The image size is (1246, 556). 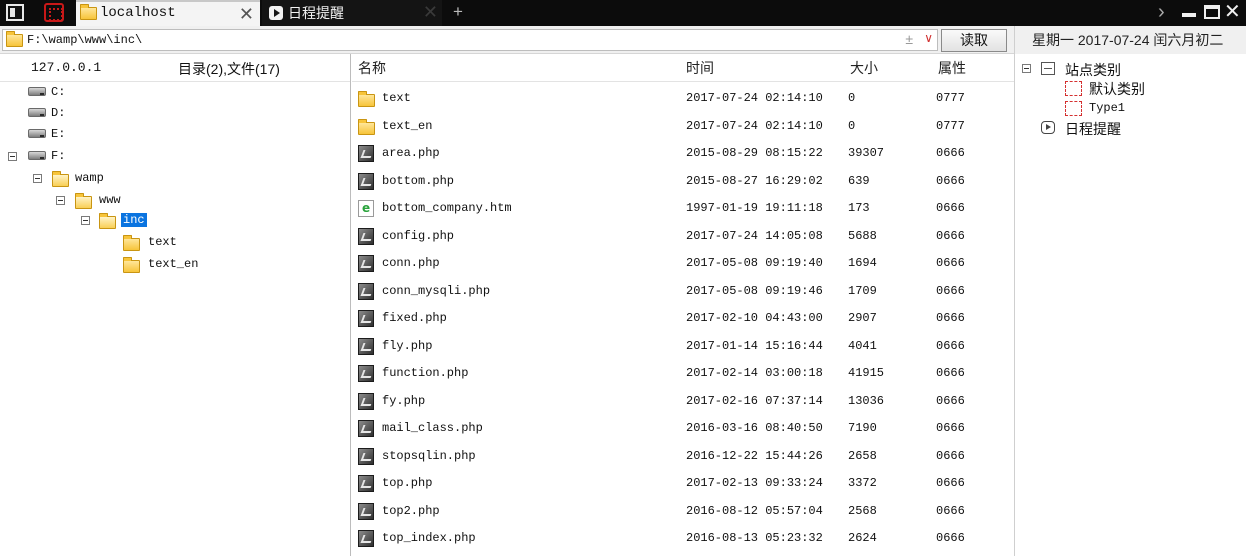 I want to click on file-time: 2017-02-16 07:37:14, so click(x=754, y=400).